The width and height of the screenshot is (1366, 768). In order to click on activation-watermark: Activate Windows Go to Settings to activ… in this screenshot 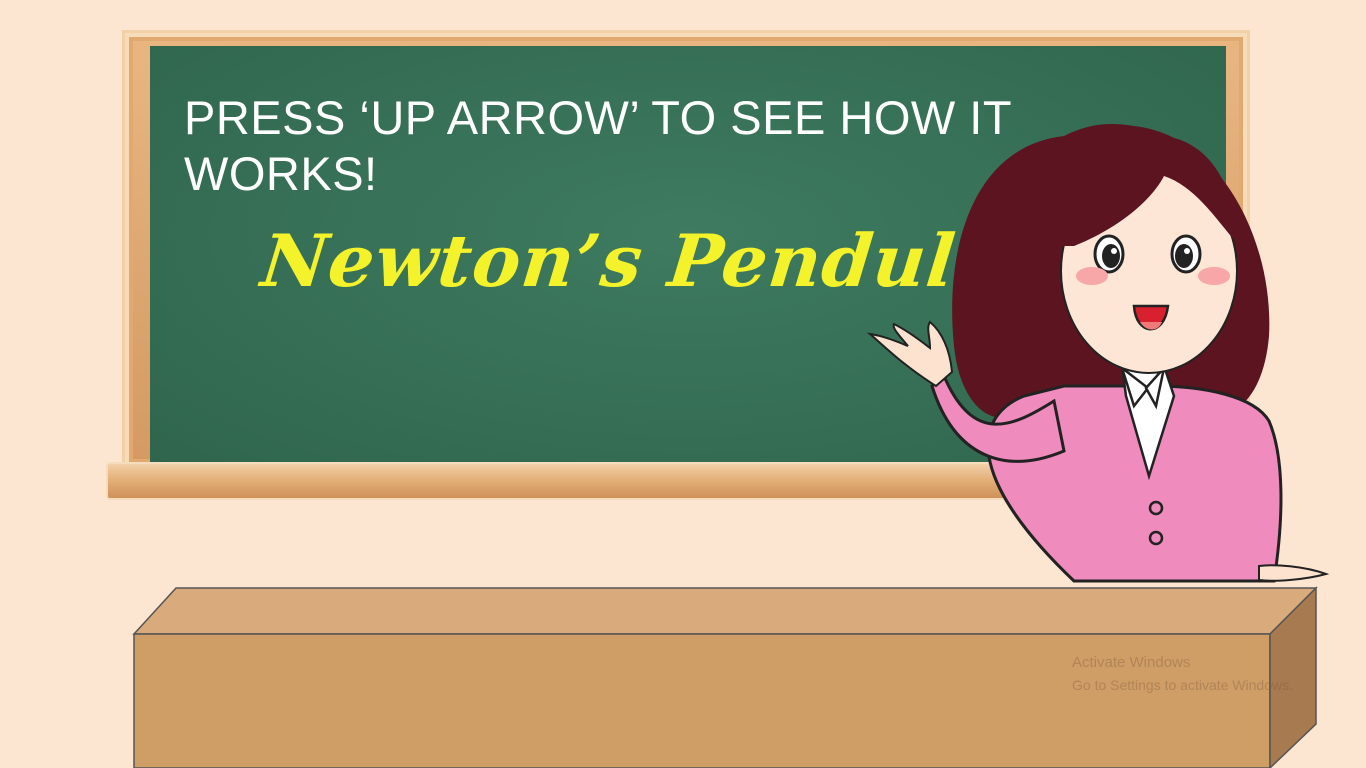, I will do `click(1212, 674)`.